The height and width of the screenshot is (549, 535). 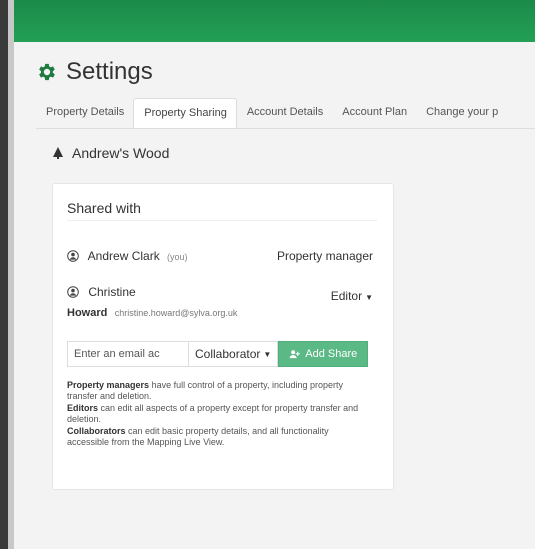 What do you see at coordinates (121, 153) in the screenshot?
I see `property-name: Andrew's Wood` at bounding box center [121, 153].